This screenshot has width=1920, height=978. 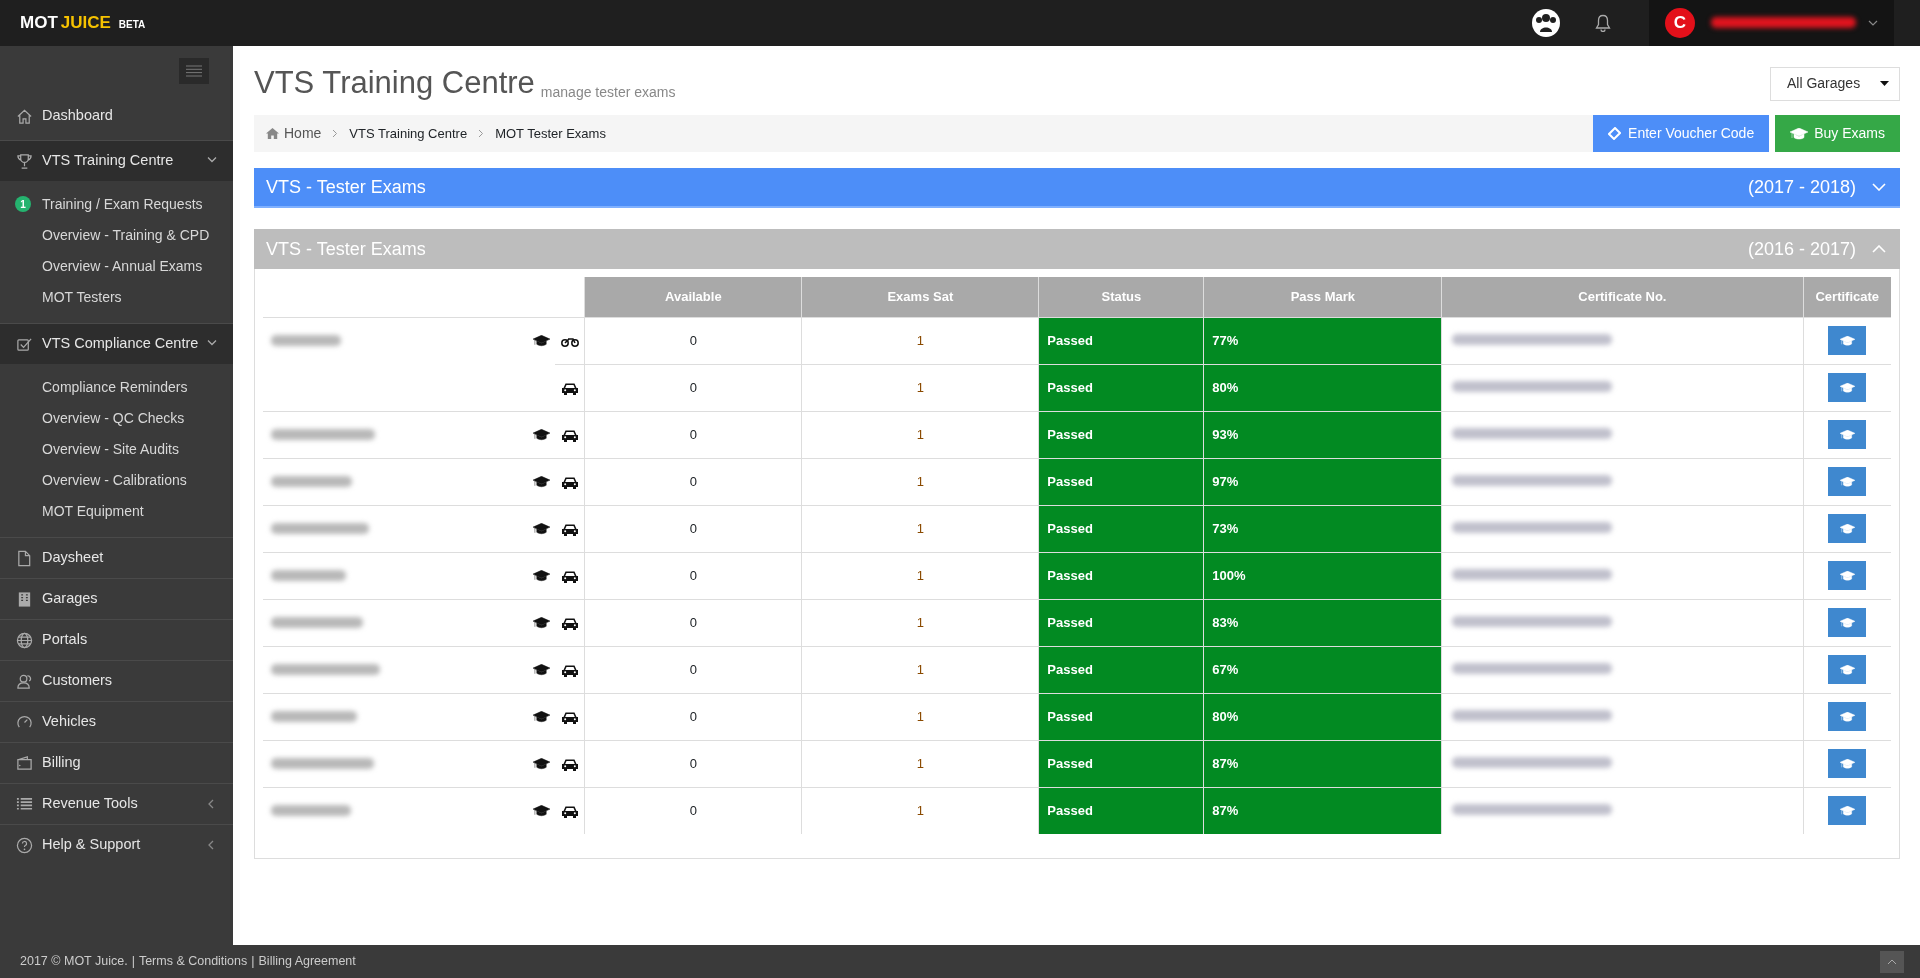 I want to click on sidebar-item: Garages, so click(x=116, y=598).